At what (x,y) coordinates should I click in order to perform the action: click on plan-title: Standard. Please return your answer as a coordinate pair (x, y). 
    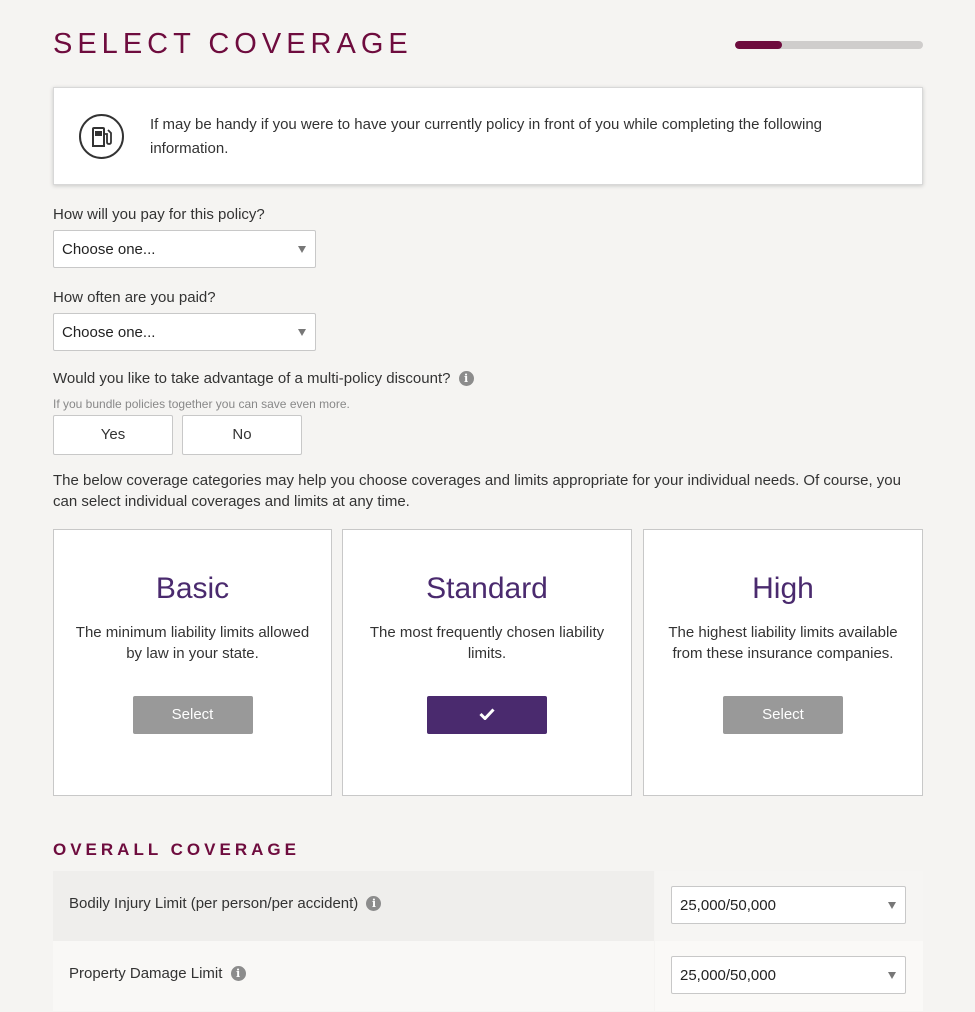
    Looking at the image, I should click on (487, 588).